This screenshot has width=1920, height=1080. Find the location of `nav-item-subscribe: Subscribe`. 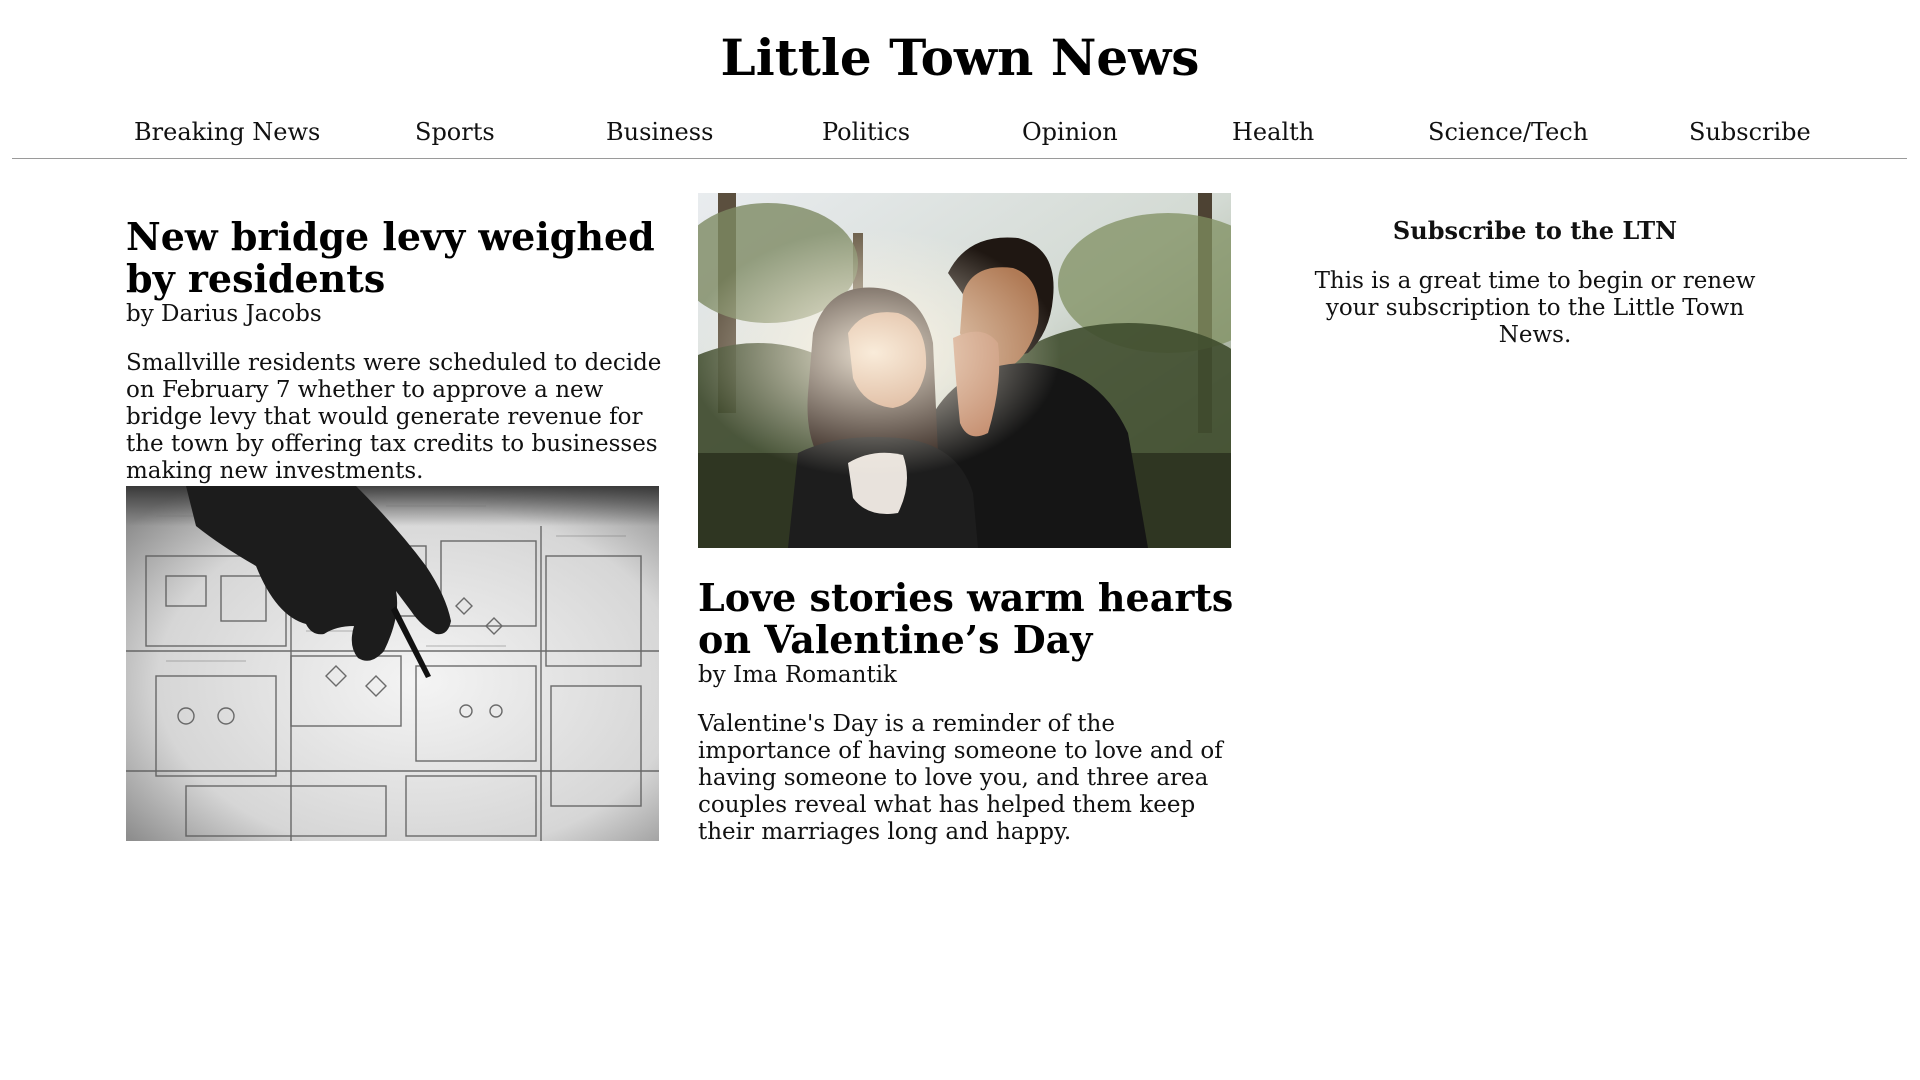

nav-item-subscribe: Subscribe is located at coordinates (1750, 132).